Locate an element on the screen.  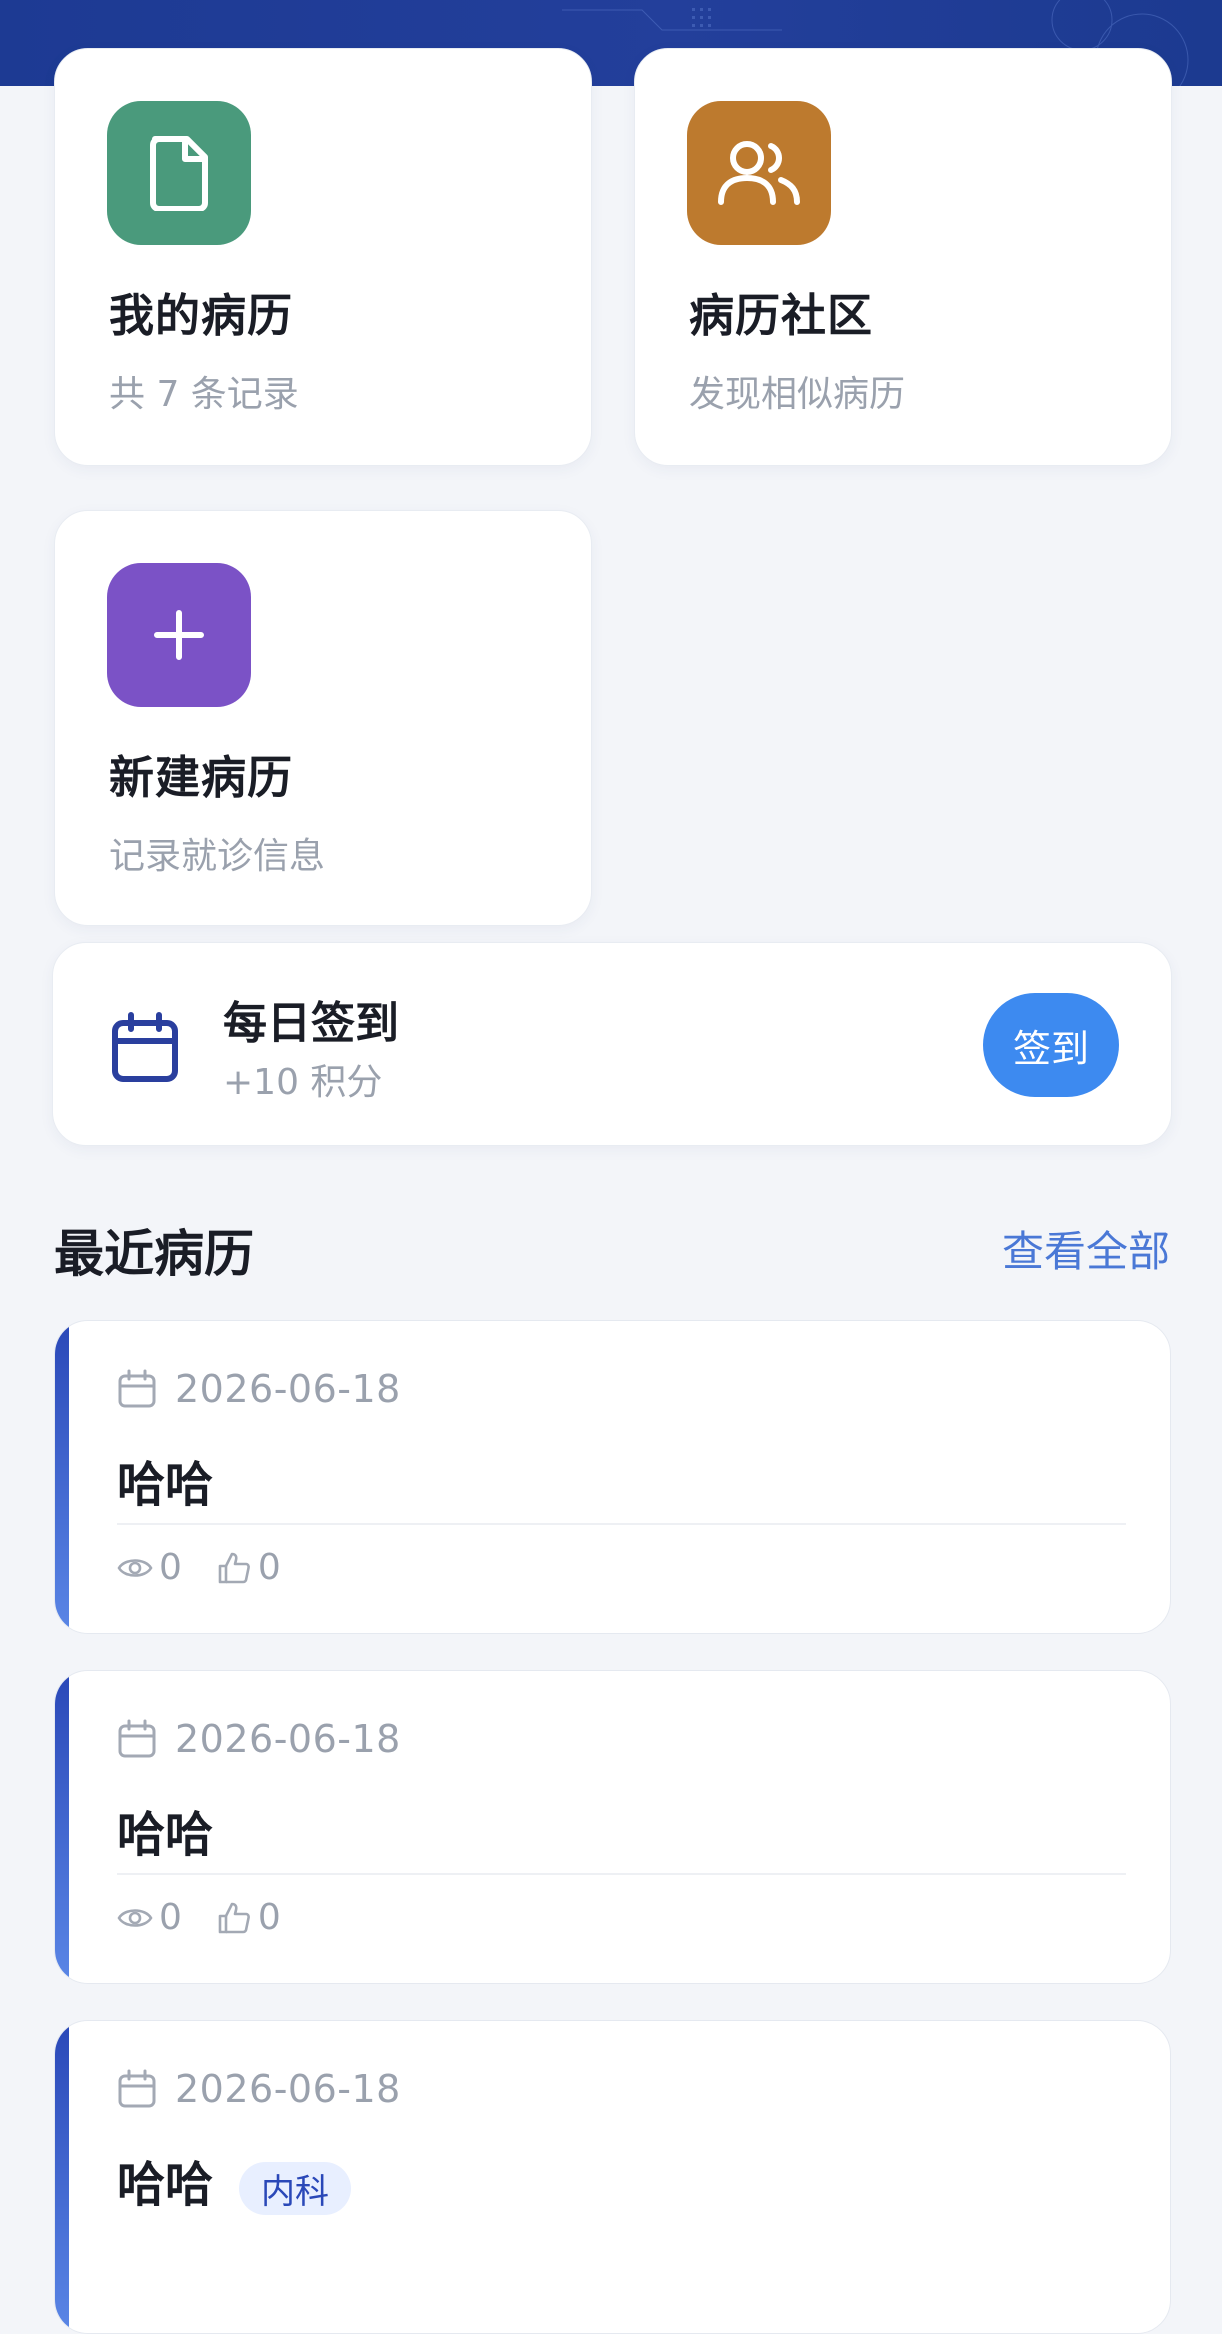
file-icon is located at coordinates (179, 173).